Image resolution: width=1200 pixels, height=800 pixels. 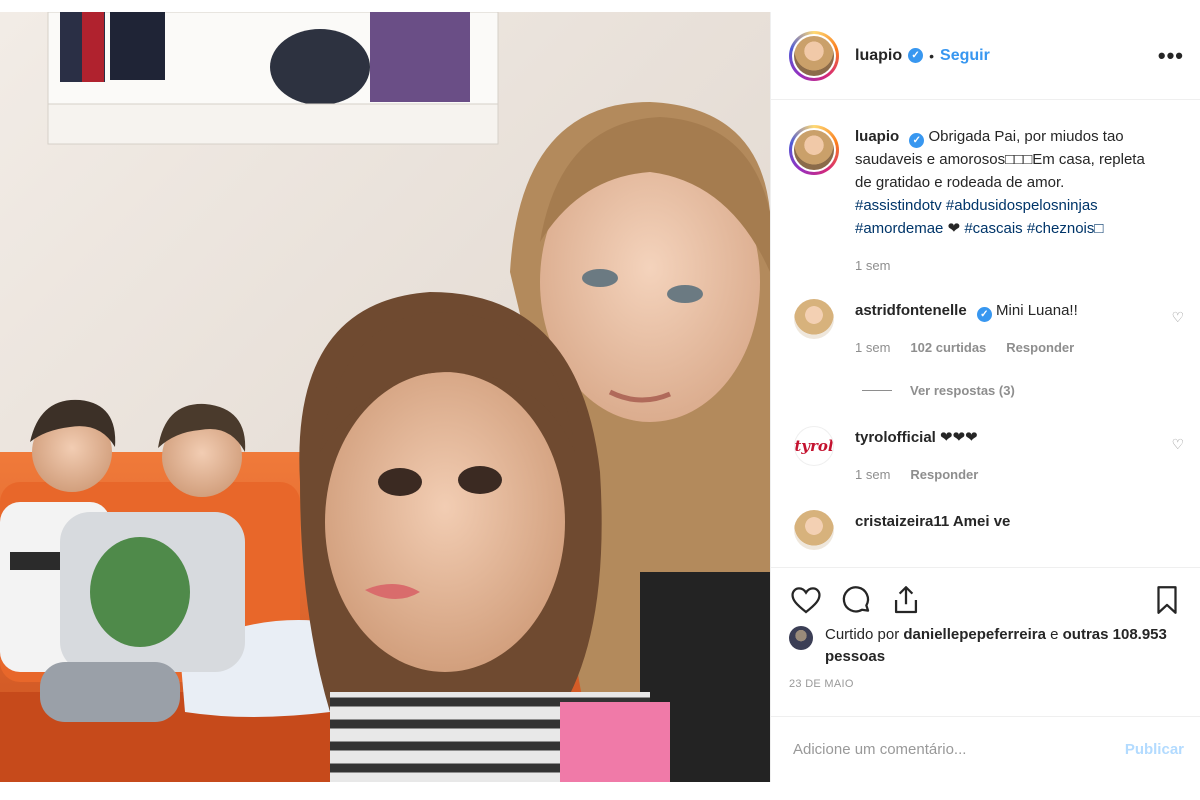 I want to click on caption-avatar, so click(x=814, y=150).